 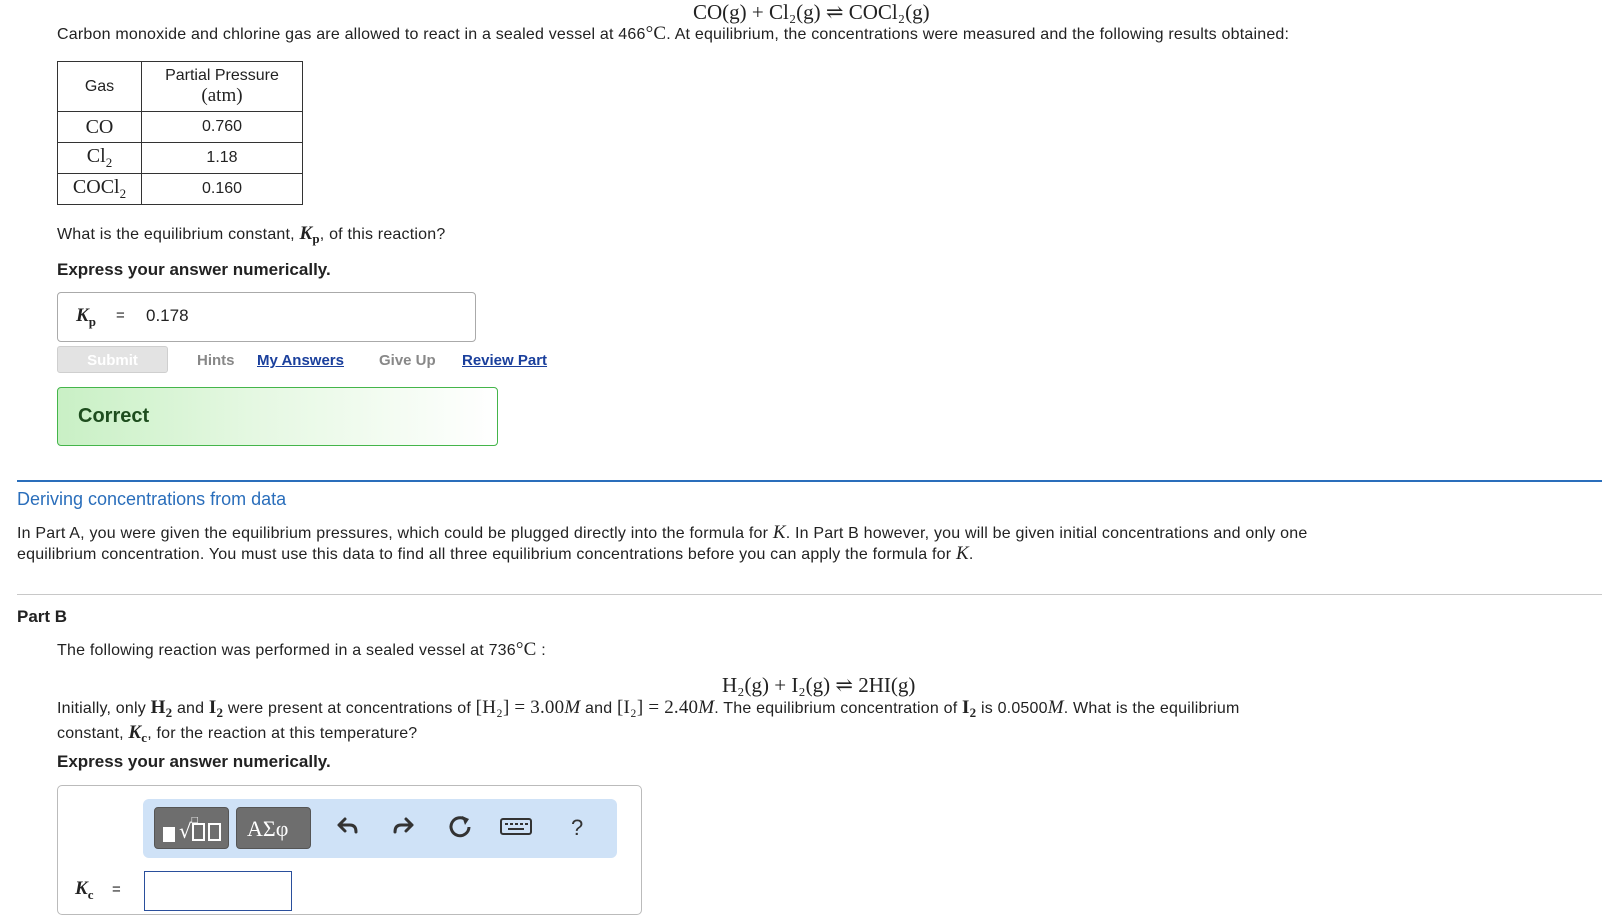 I want to click on kp-answer-label: Kp, so click(x=86, y=317).